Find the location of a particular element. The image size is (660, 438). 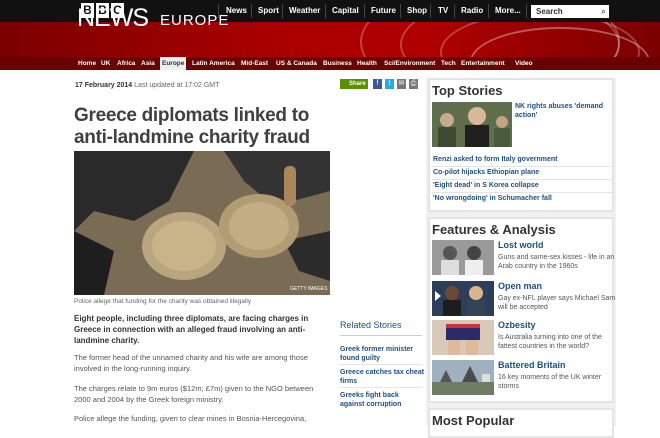

facebook-icon: f is located at coordinates (377, 84).